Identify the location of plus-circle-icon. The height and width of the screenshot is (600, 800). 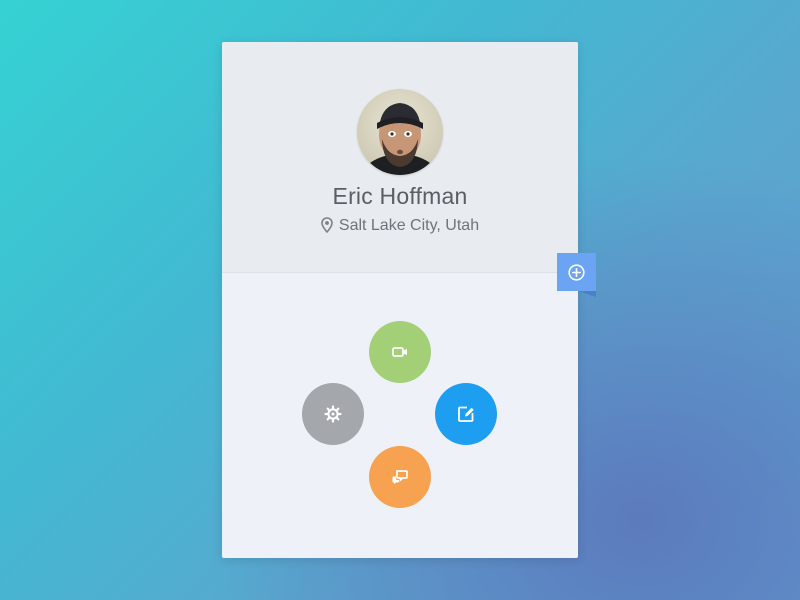
(576, 272).